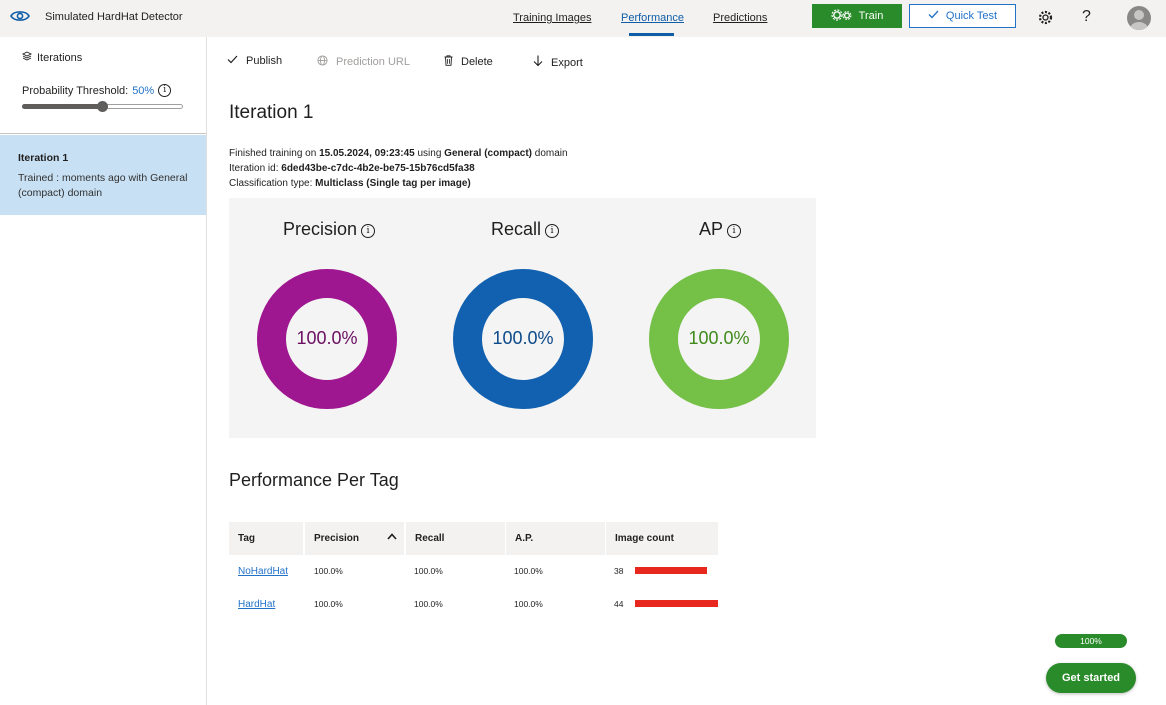  I want to click on gears-icon, so click(842, 16).